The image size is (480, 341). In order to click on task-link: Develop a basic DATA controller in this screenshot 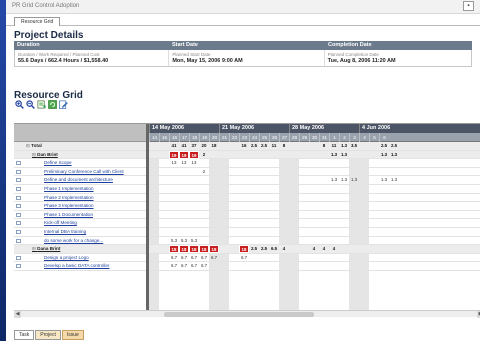, I will do `click(76, 265)`.